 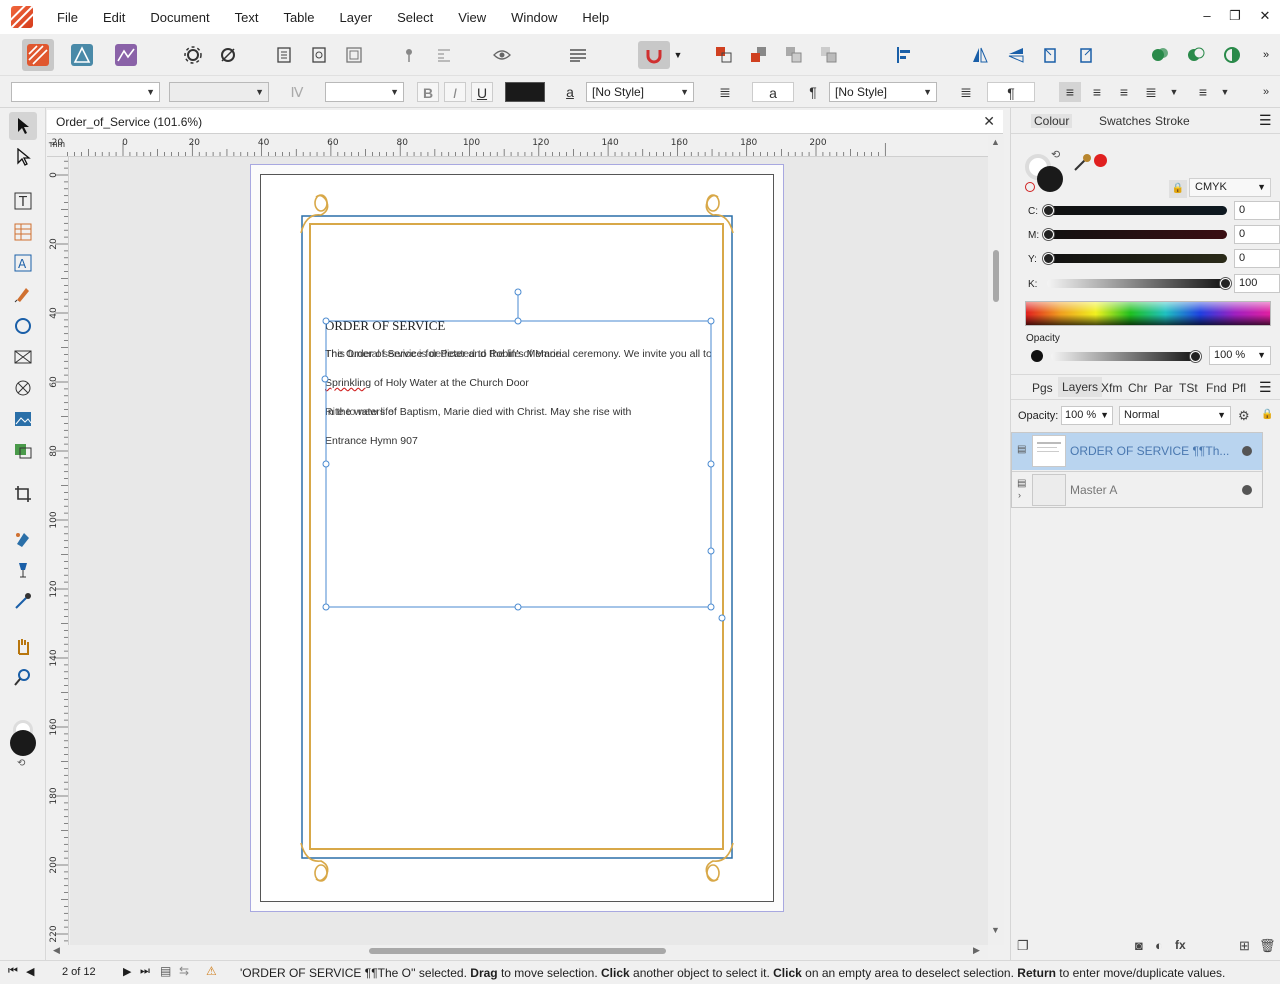 What do you see at coordinates (1125, 121) in the screenshot?
I see `tab-swatches: Swatches` at bounding box center [1125, 121].